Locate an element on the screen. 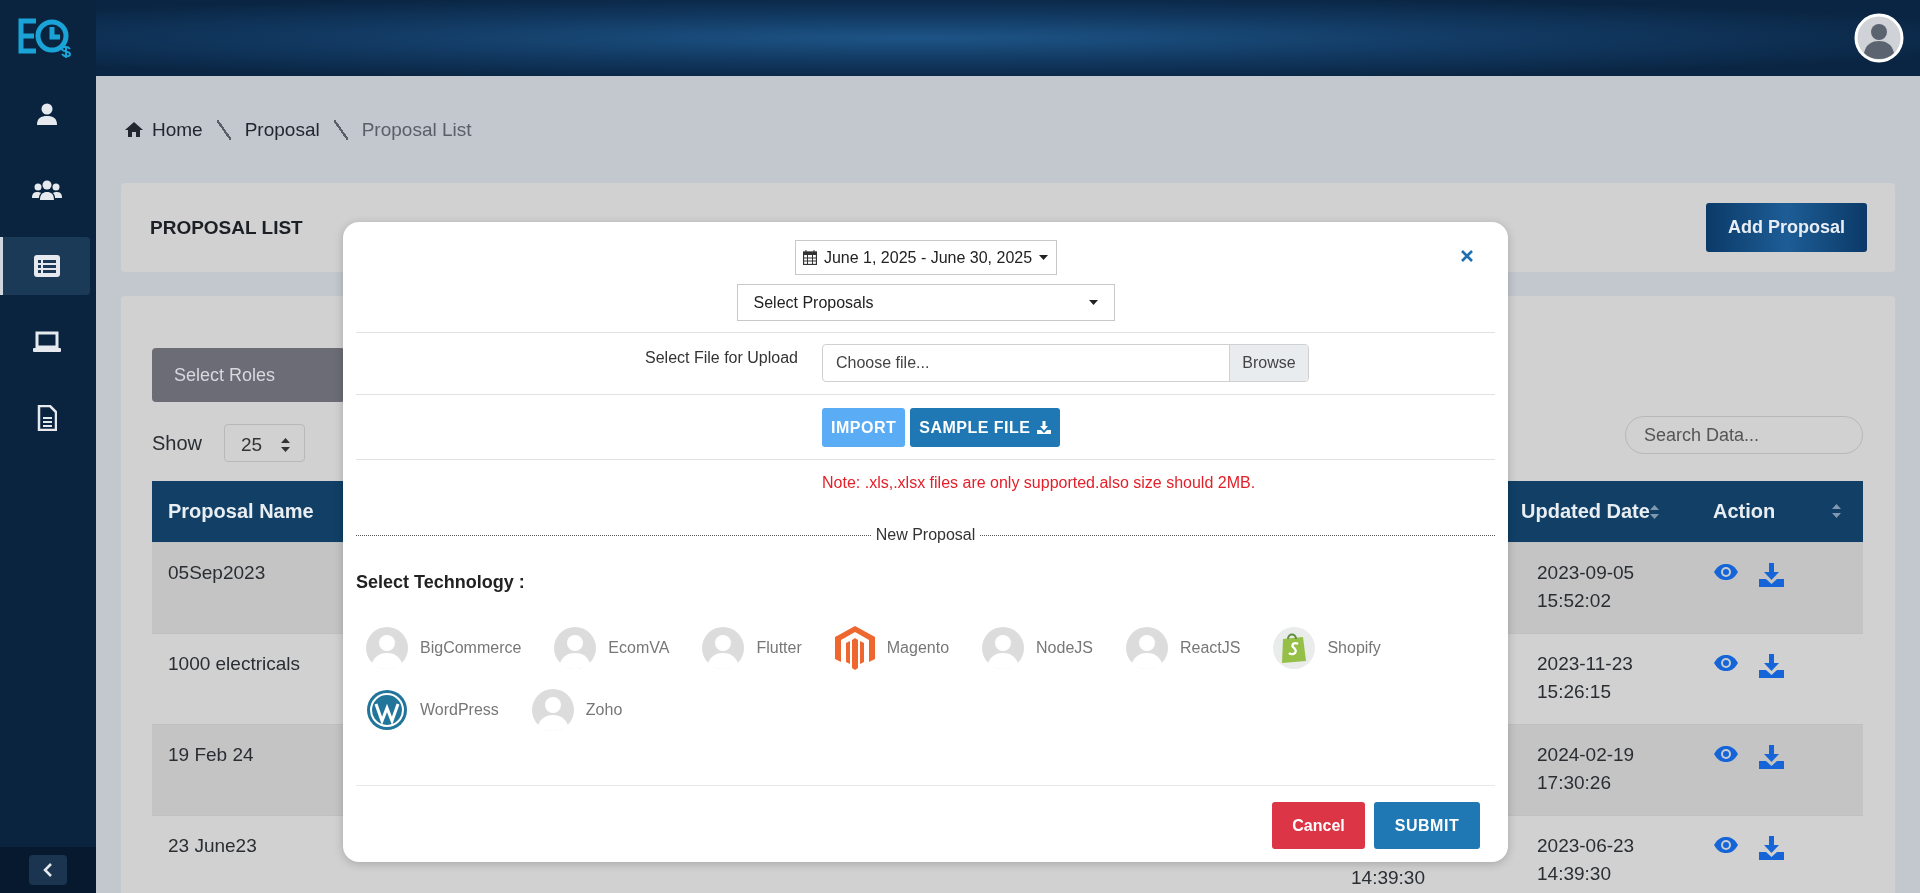 This screenshot has height=893, width=1920. logo-icon is located at coordinates (45, 38).